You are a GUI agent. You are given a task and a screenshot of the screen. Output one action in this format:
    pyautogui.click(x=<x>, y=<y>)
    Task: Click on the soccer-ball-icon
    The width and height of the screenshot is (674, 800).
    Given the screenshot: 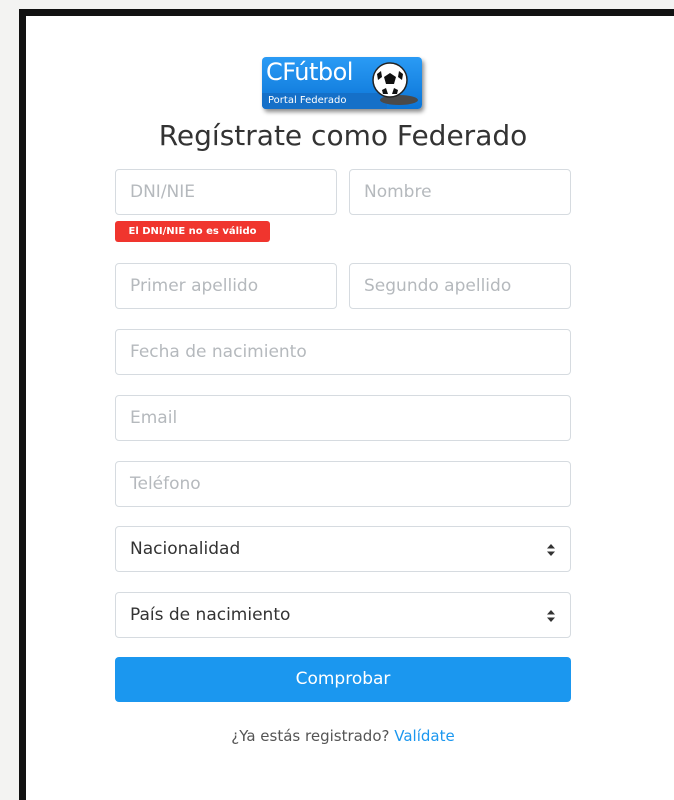 What is the action you would take?
    pyautogui.click(x=390, y=80)
    